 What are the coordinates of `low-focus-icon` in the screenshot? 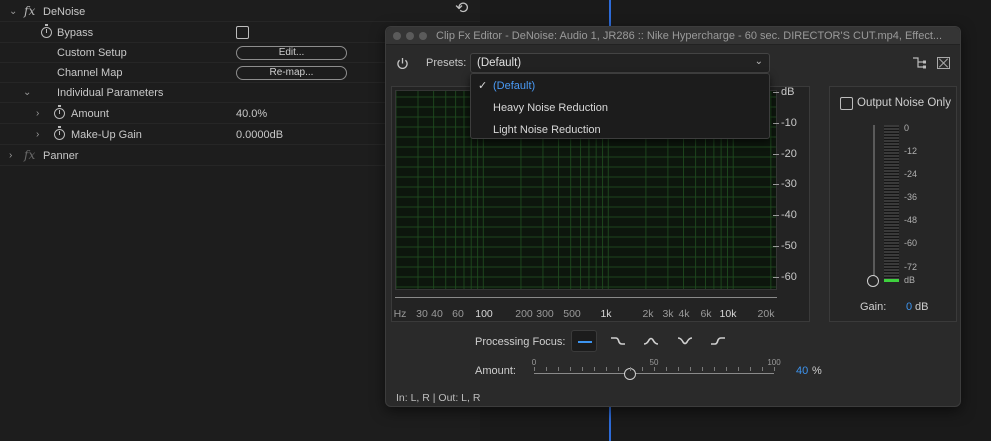 It's located at (618, 341).